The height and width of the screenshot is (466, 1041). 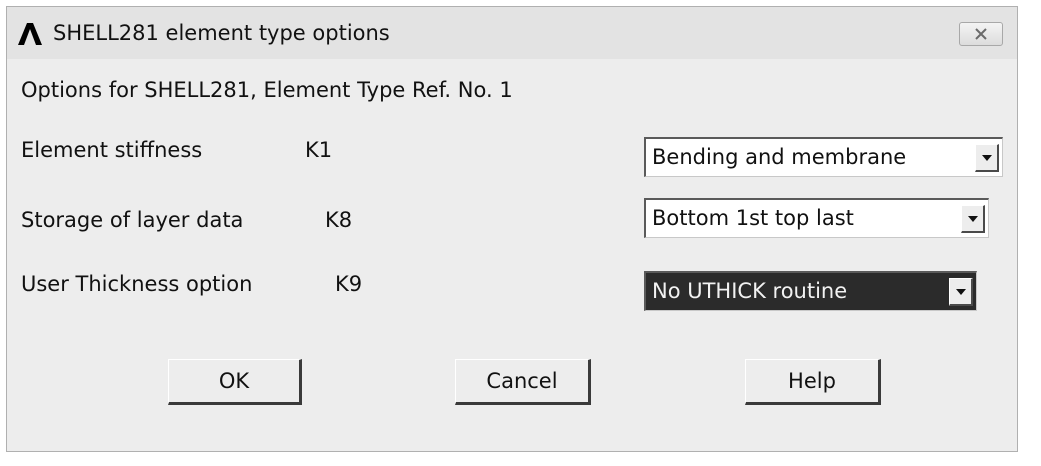 What do you see at coordinates (137, 284) in the screenshot?
I see `option-label-user-thickness: User Thickness option` at bounding box center [137, 284].